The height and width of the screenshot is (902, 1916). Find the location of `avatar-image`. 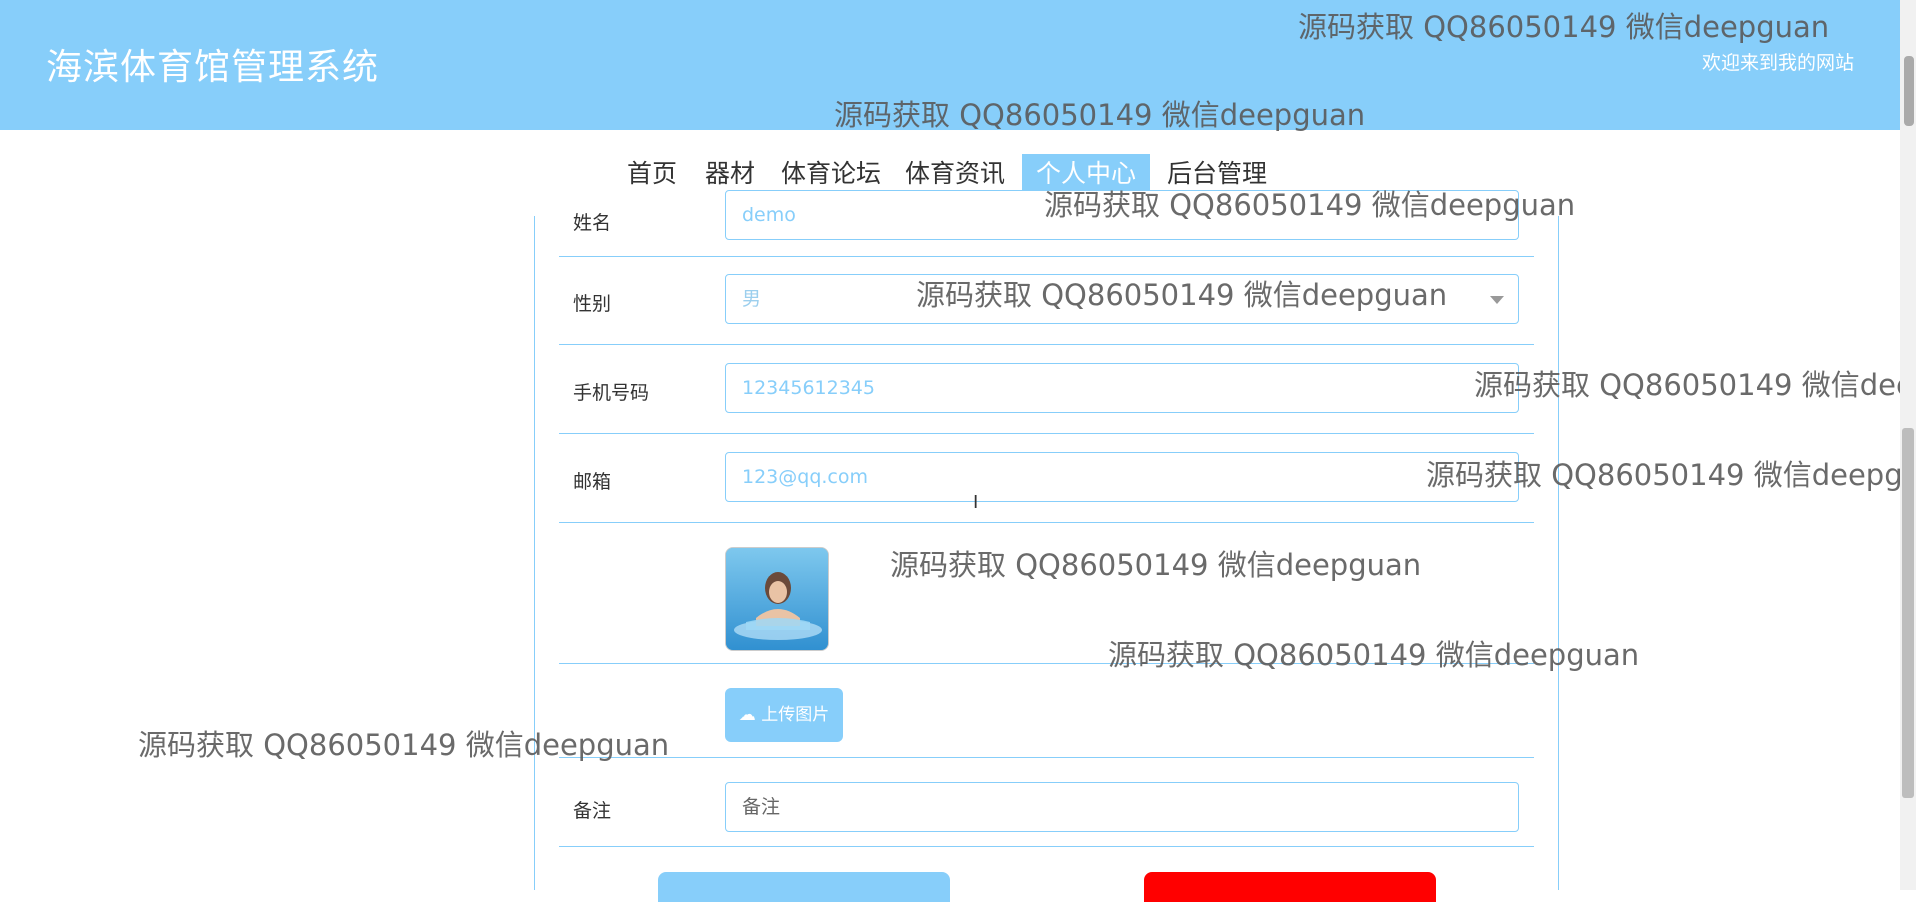

avatar-image is located at coordinates (777, 599).